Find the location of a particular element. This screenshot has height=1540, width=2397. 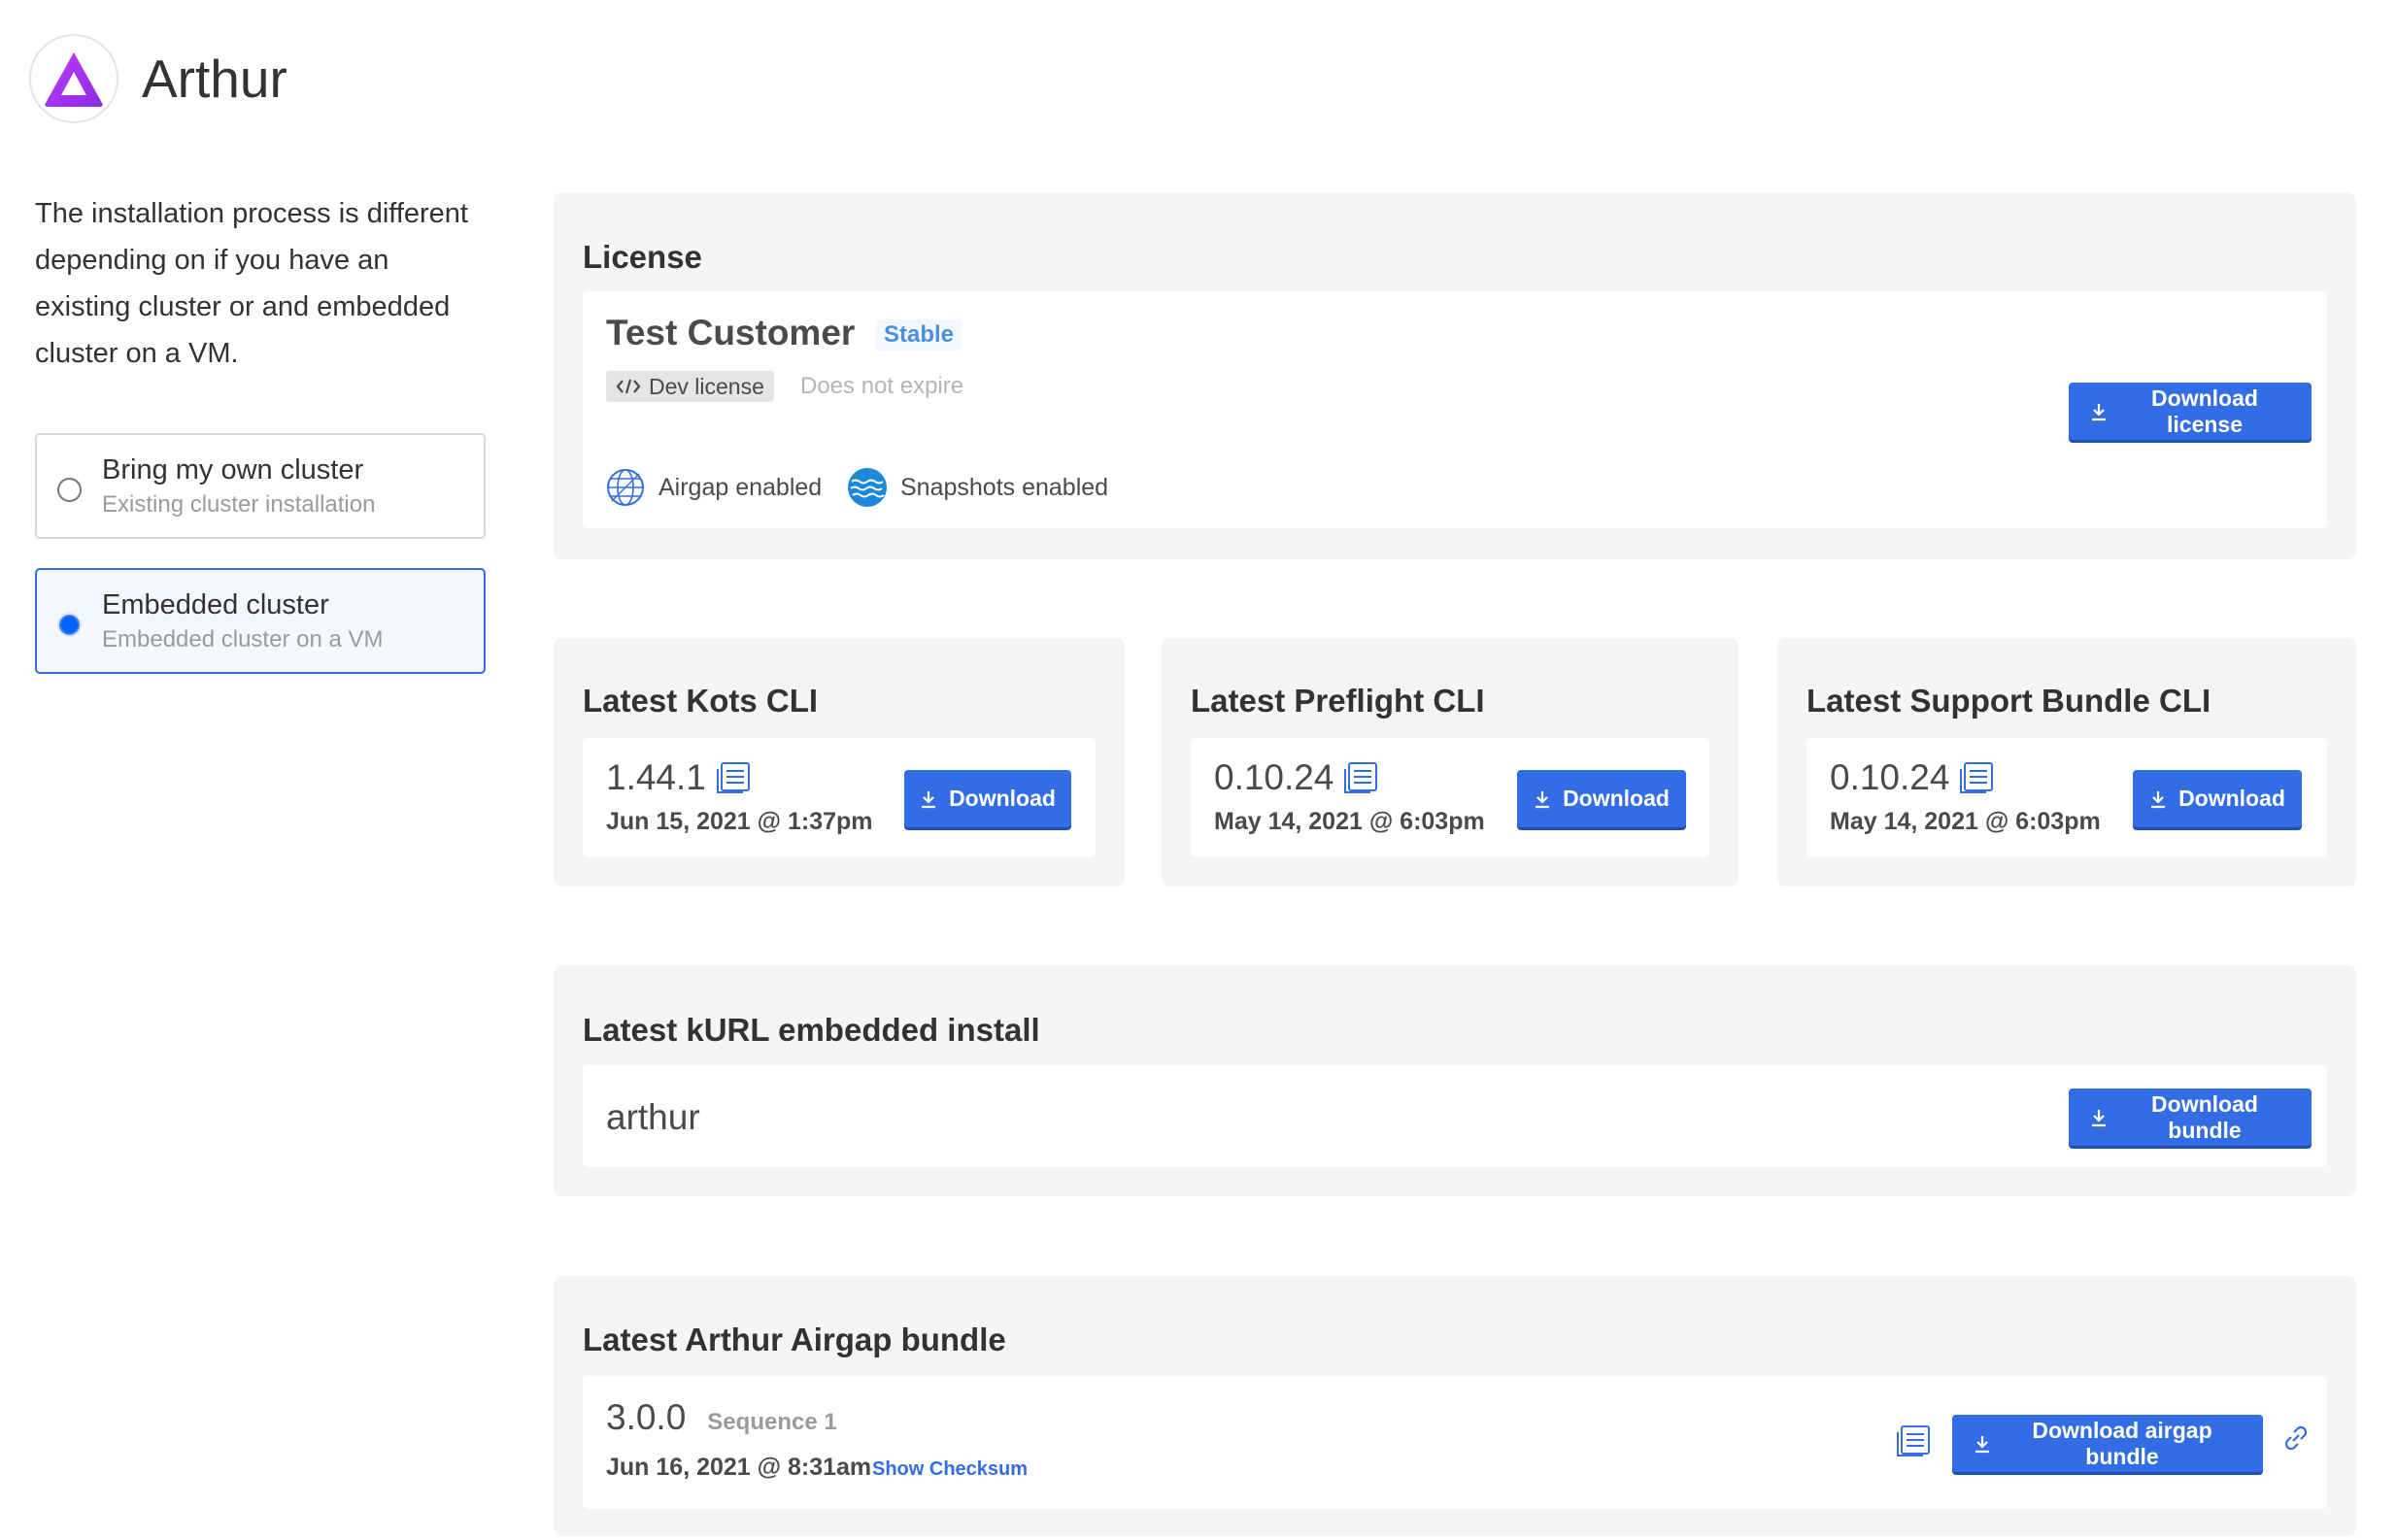

radio-unselected-icon is located at coordinates (69, 490).